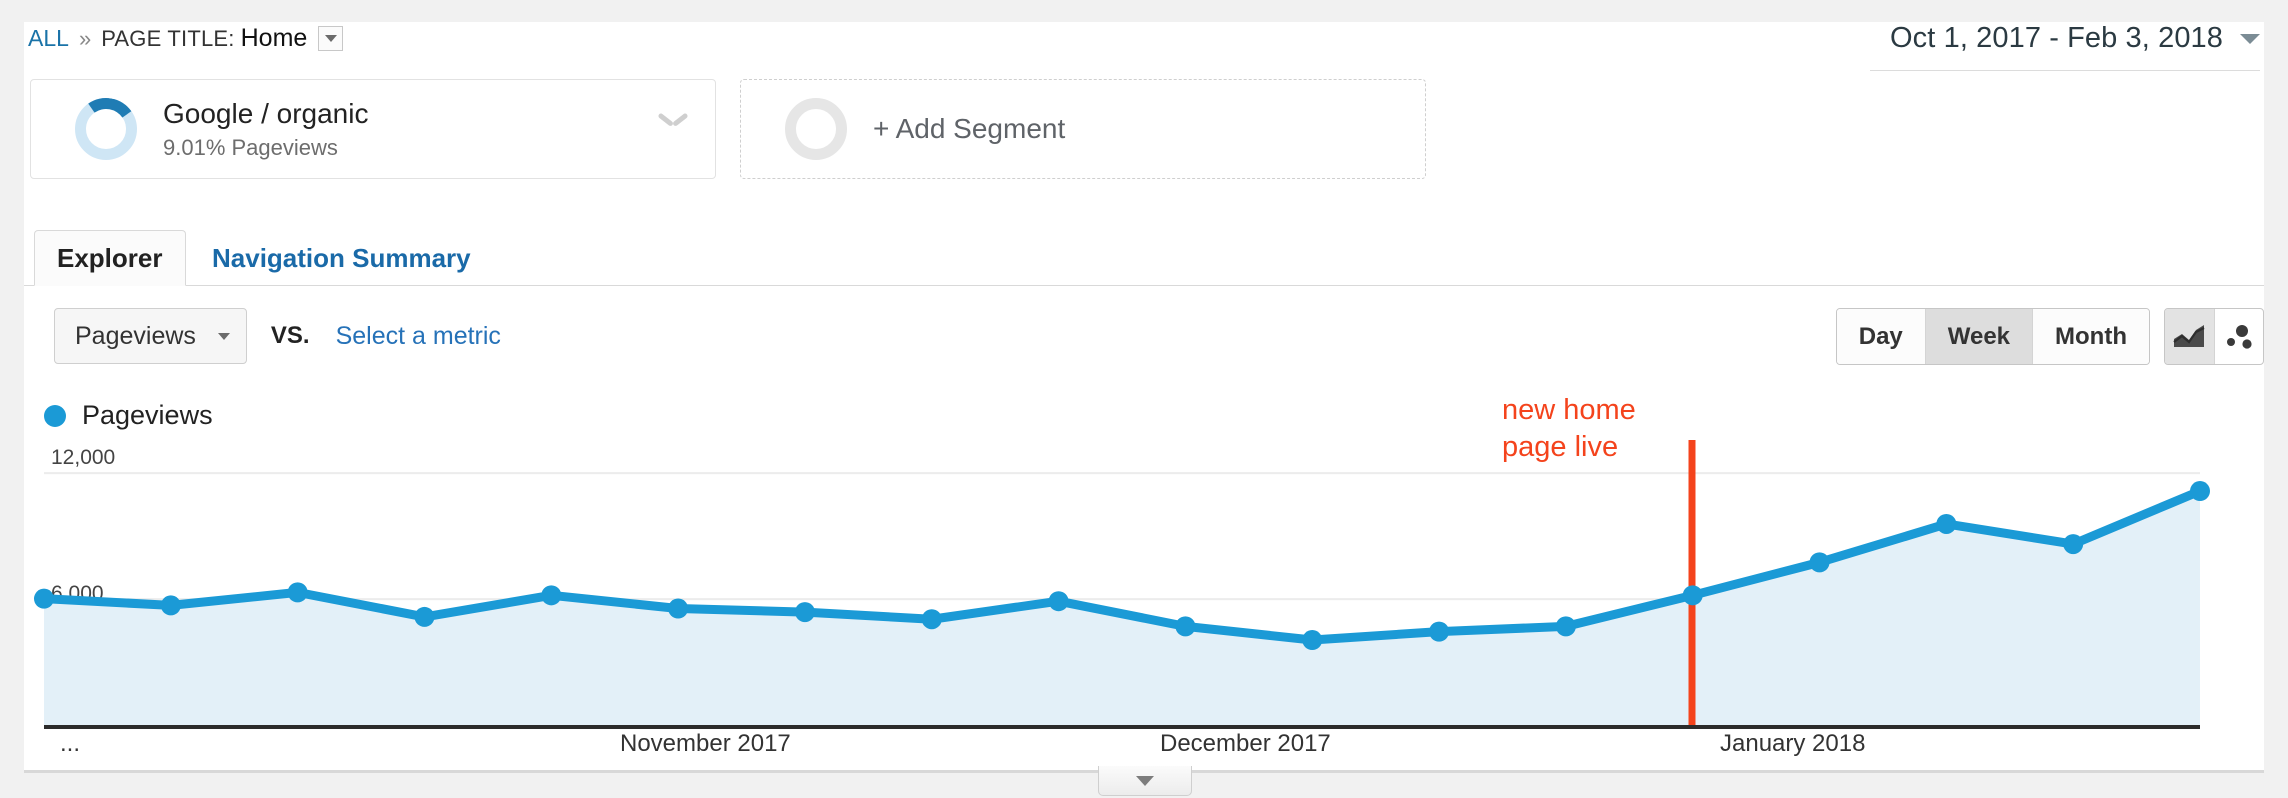 Image resolution: width=2288 pixels, height=798 pixels. I want to click on breadcrumb: ALL » PAGE TITLE: Home, so click(186, 38).